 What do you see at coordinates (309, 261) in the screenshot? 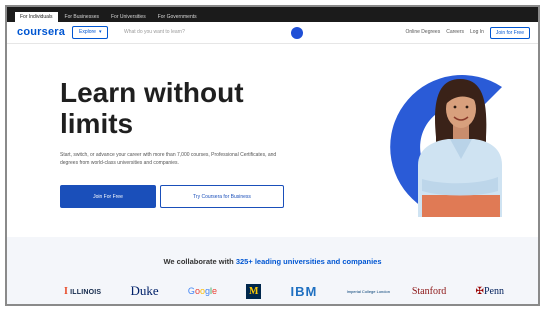
I see `partners-heading-accent: 325+ leading universities and companies` at bounding box center [309, 261].